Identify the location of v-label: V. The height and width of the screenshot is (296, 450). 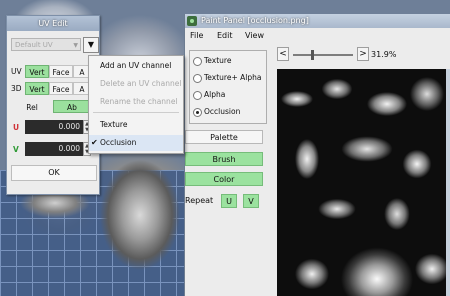
(16, 149).